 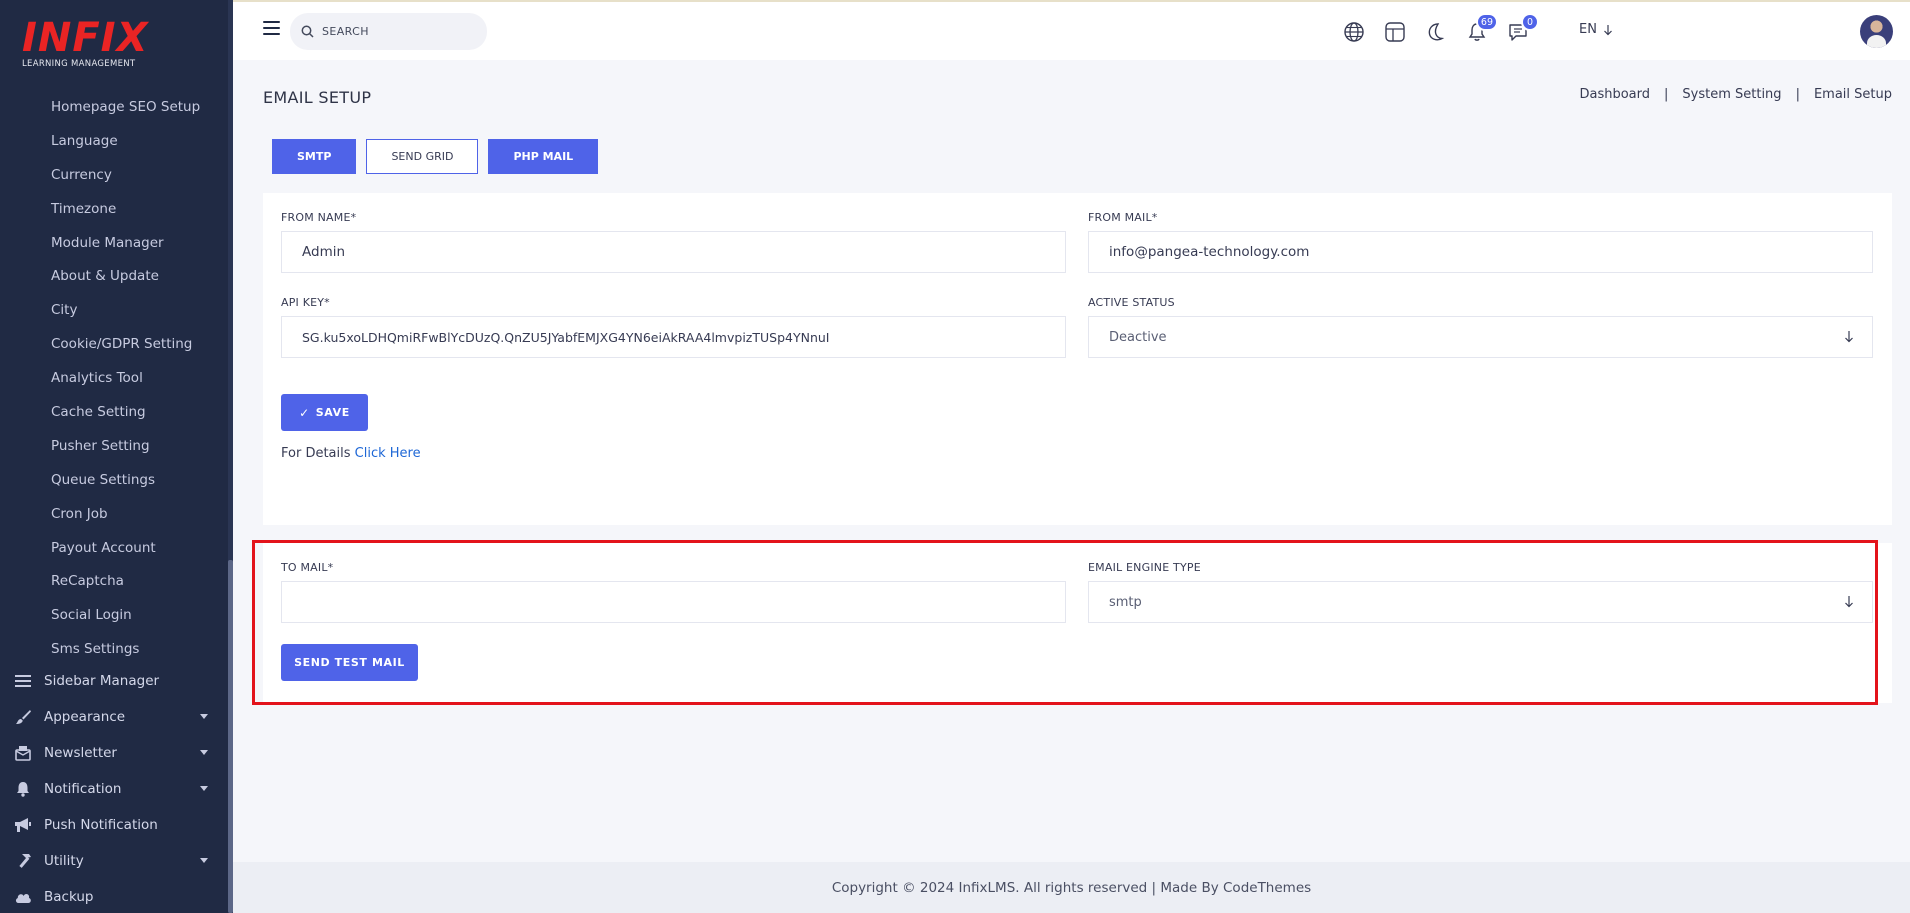 I want to click on active-status-field: ACTIVE STATUS Deactive, so click(x=1480, y=327).